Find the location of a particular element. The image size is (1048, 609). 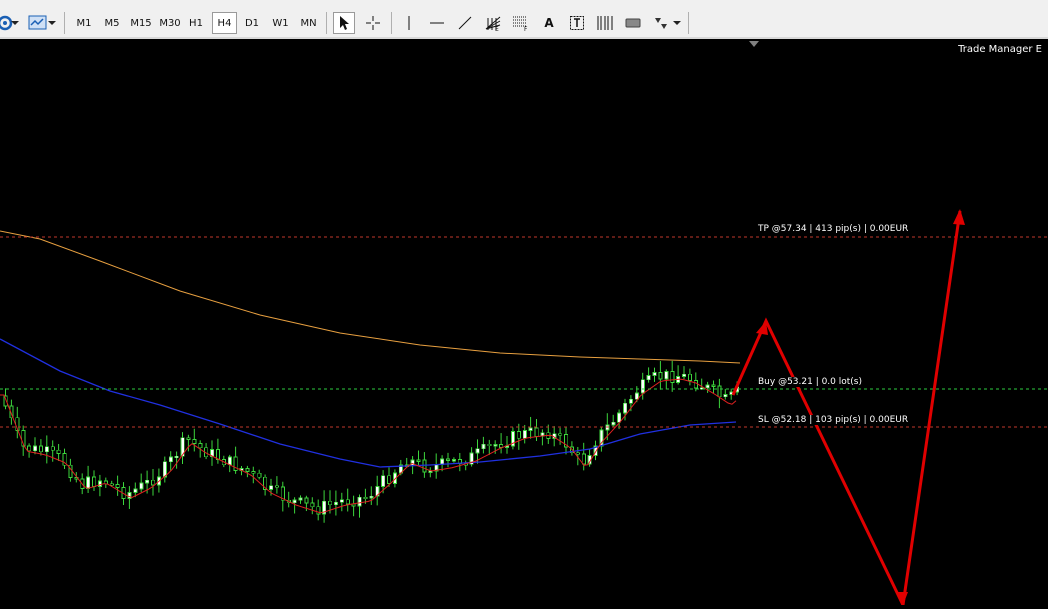

timeframe-h4: H4 is located at coordinates (224, 23).